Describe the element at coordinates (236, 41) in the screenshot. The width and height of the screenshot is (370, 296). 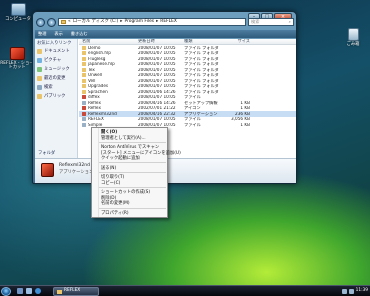
I see `column-header-size: サイズ` at that location.